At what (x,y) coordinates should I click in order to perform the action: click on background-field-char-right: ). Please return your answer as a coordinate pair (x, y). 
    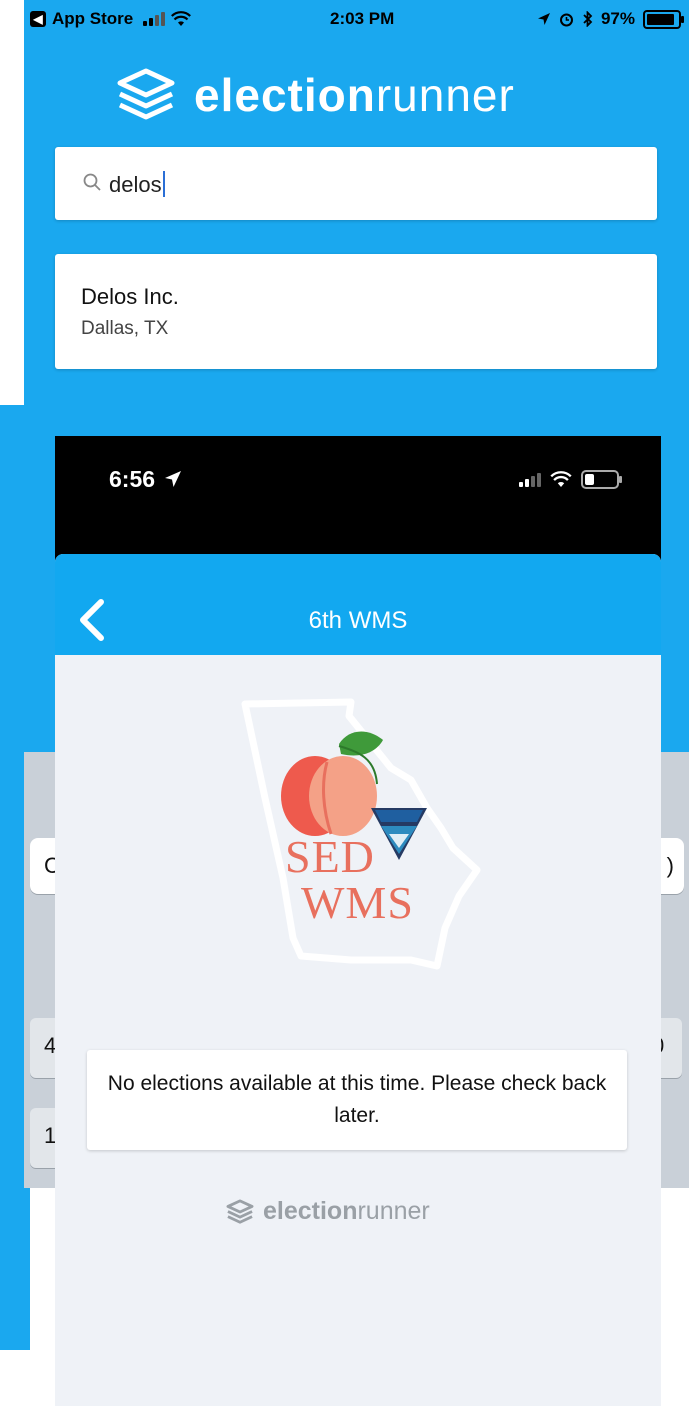
    Looking at the image, I should click on (670, 865).